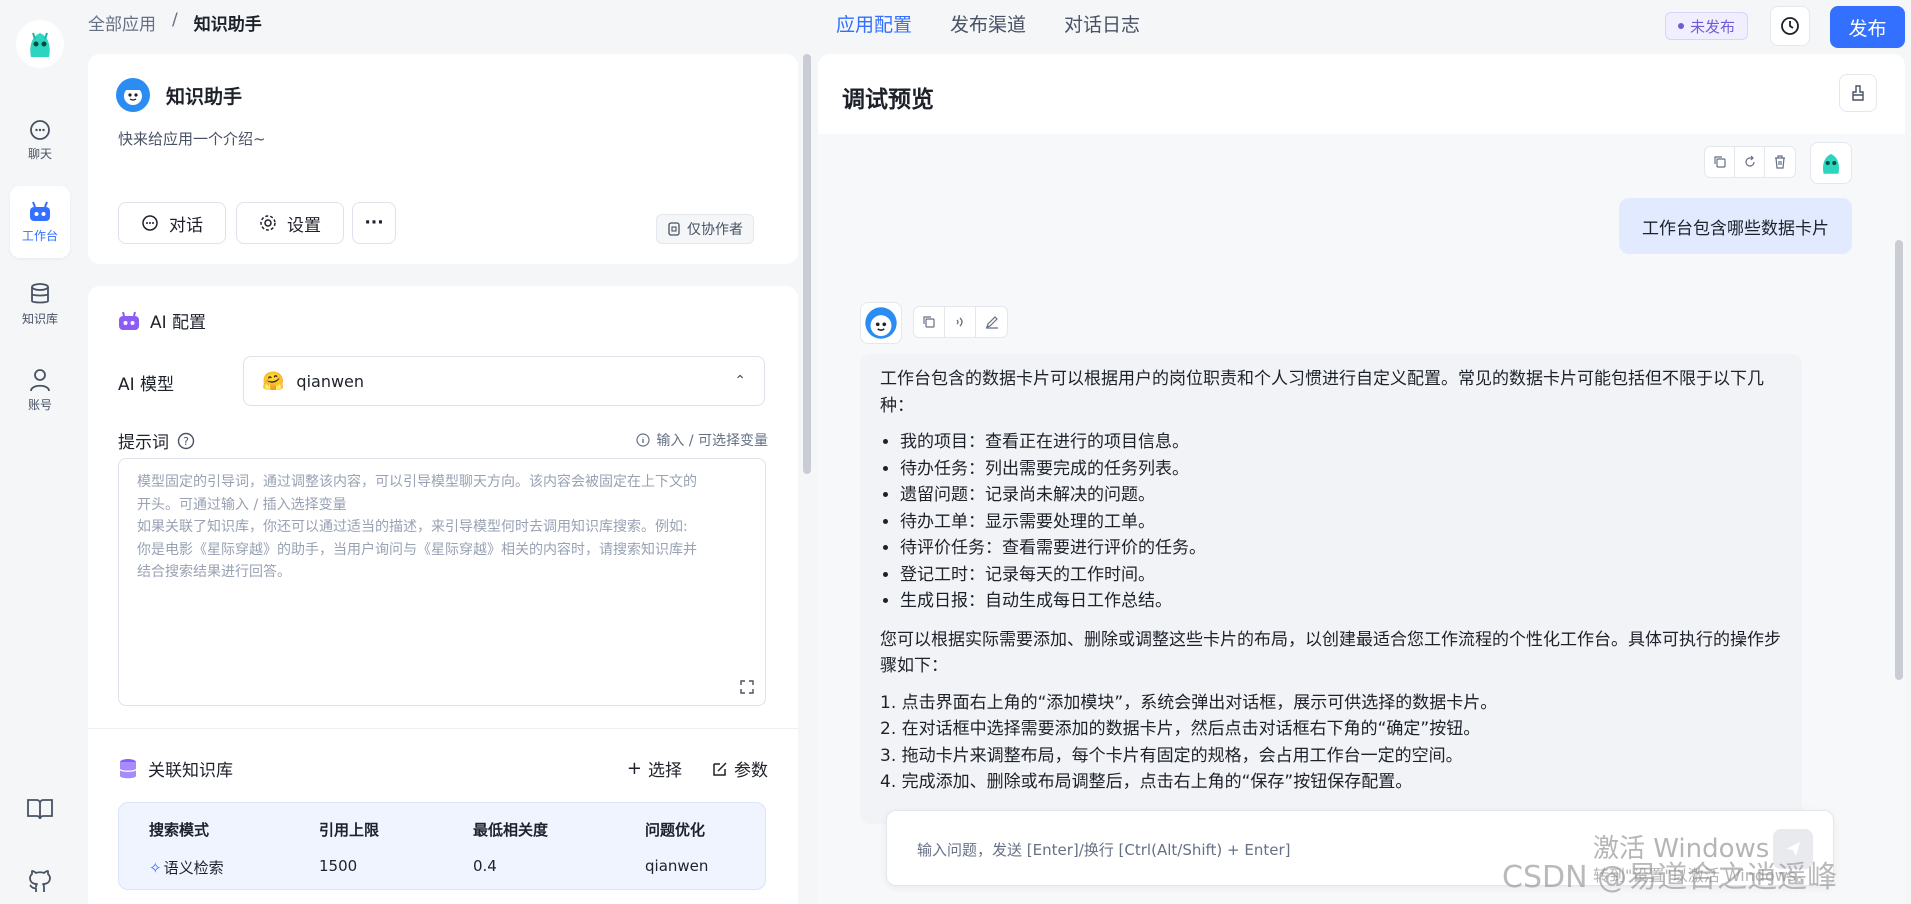 The image size is (1911, 904). I want to click on table-header: 搜索模式, so click(179, 830).